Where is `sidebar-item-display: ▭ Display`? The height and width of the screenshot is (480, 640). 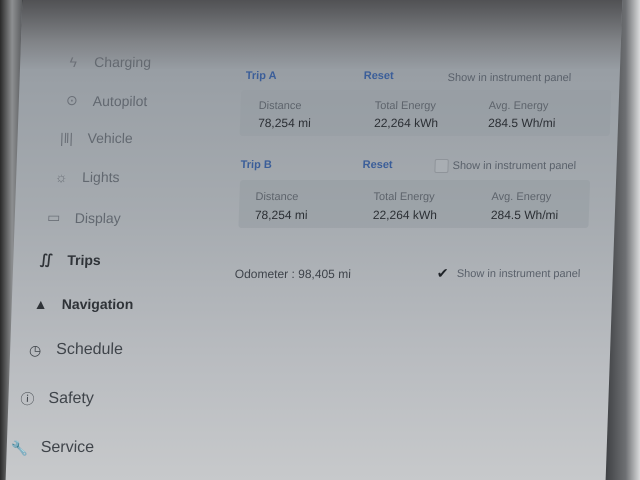 sidebar-item-display: ▭ Display is located at coordinates (82, 217).